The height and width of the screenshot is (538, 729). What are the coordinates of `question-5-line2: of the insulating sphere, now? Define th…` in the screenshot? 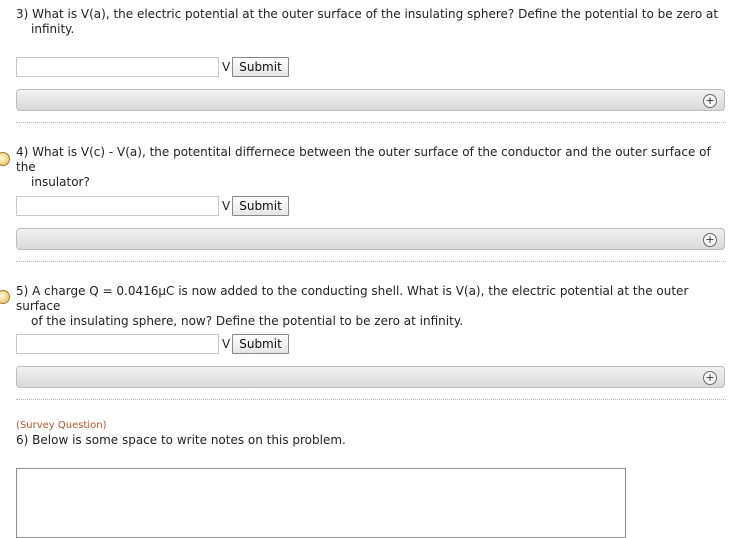 It's located at (247, 321).